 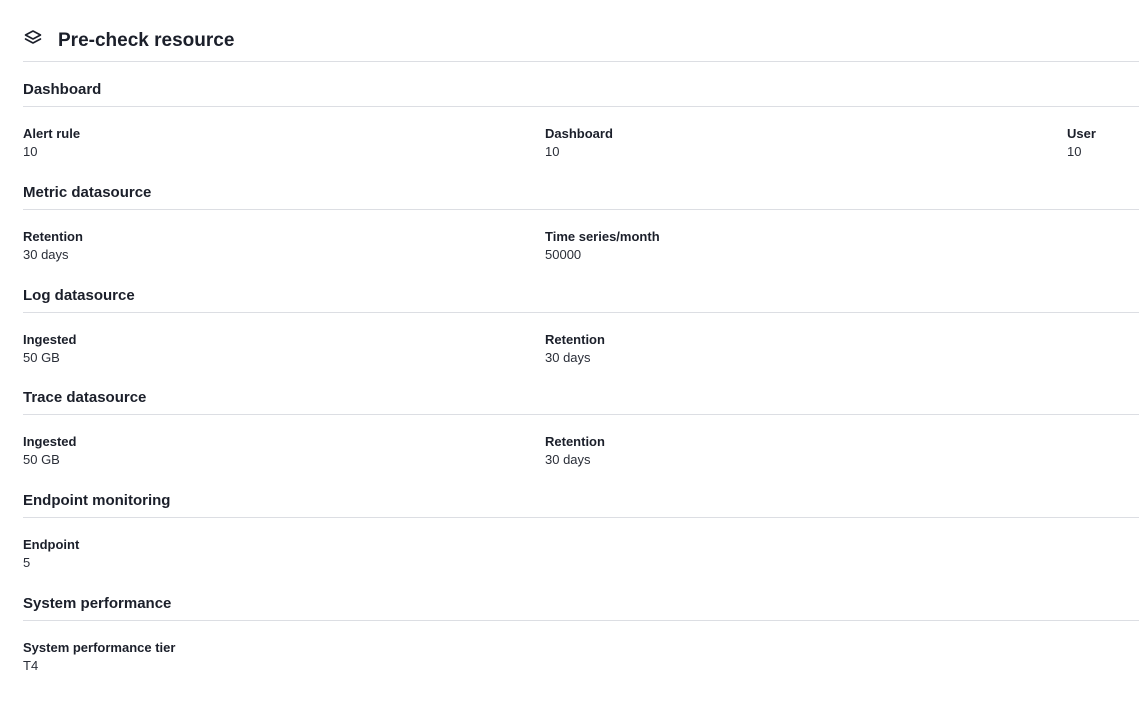 I want to click on resource-item-user: User 10, so click(x=1081, y=142).